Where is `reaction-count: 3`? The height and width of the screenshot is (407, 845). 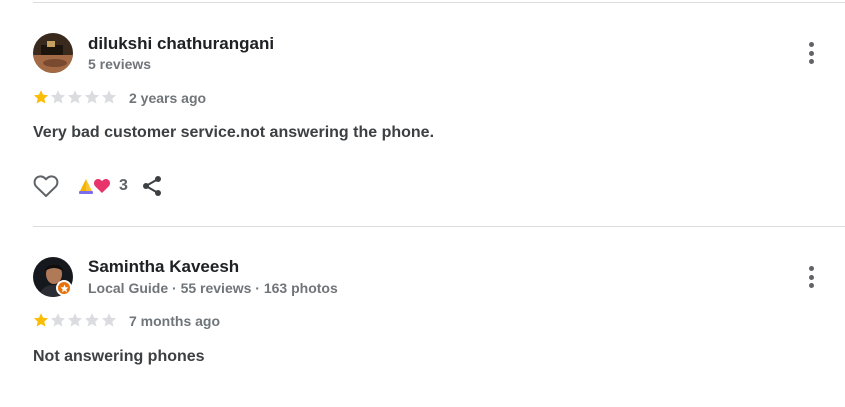
reaction-count: 3 is located at coordinates (123, 185).